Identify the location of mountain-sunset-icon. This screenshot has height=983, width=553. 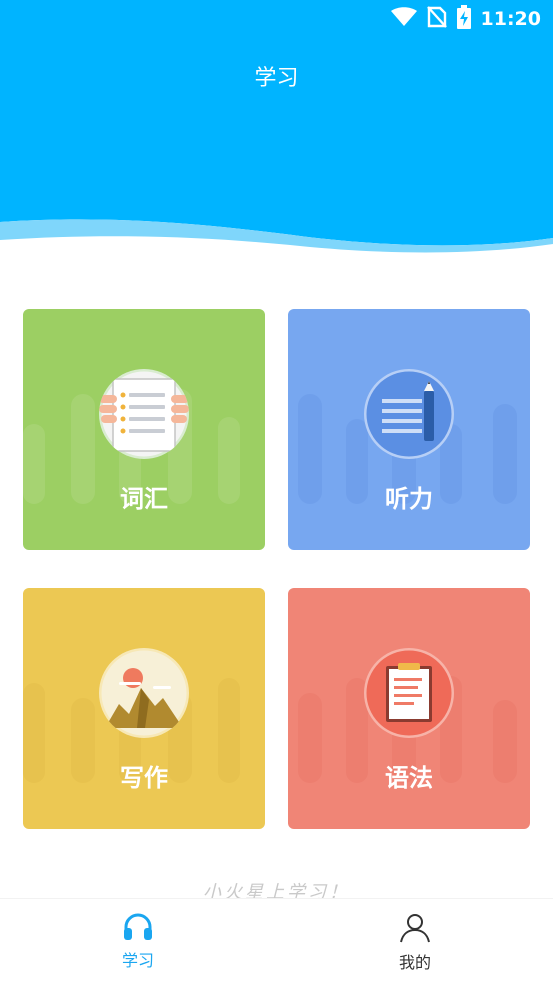
(144, 693).